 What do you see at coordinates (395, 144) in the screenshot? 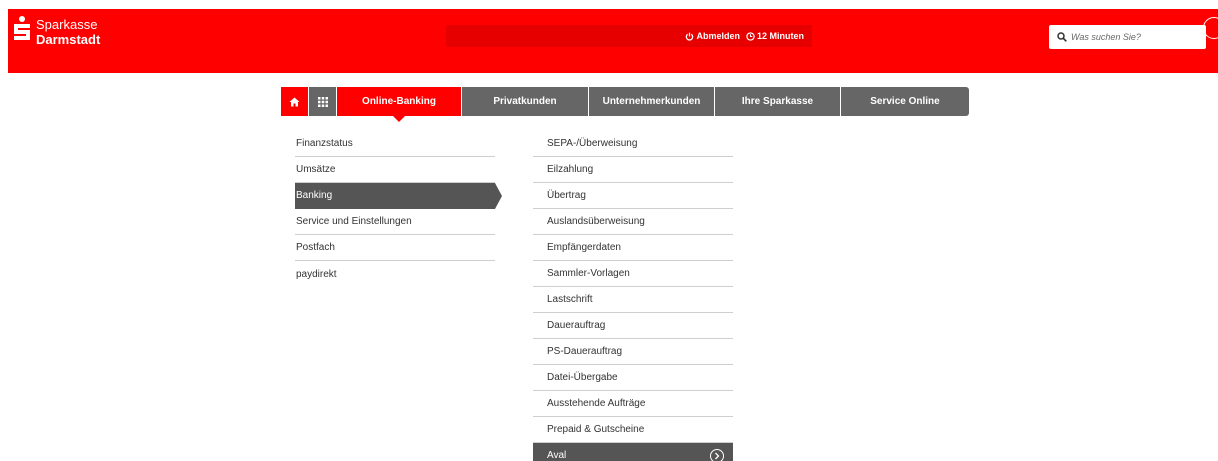
I see `menu-item-finanzstatus: Finanzstatus` at bounding box center [395, 144].